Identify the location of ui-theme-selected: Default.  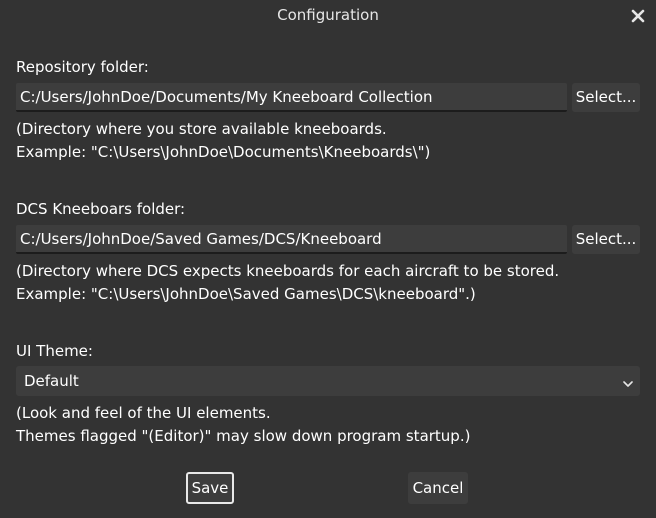
(51, 381).